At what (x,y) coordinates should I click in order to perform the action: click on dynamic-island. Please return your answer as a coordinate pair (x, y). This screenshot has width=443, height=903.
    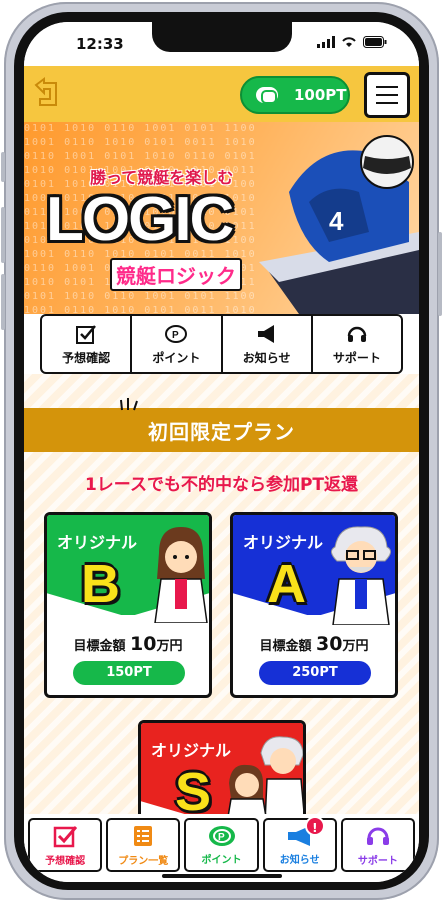
    Looking at the image, I should click on (222, 37).